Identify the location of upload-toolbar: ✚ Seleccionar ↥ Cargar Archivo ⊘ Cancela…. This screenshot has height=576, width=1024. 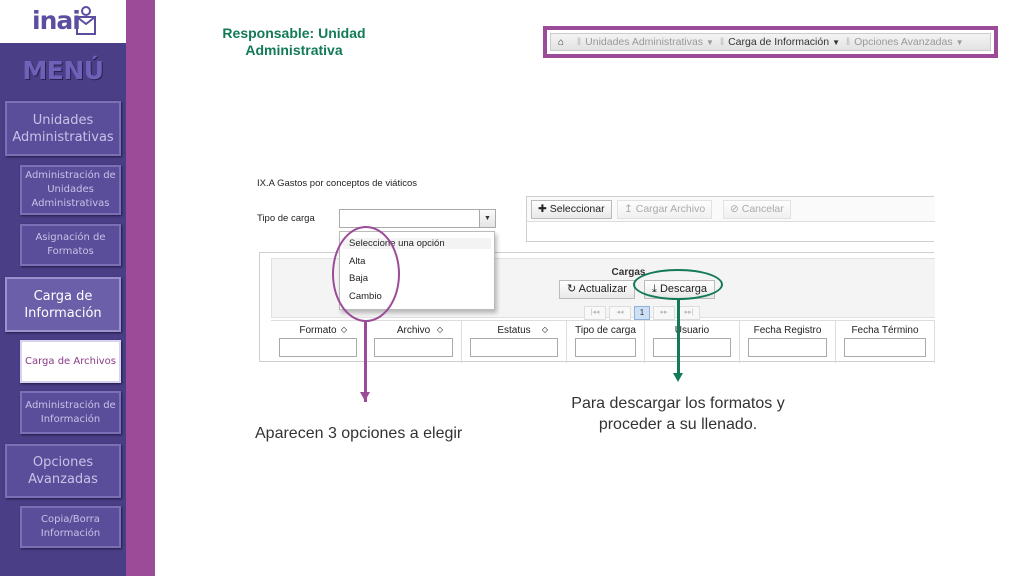
(731, 209).